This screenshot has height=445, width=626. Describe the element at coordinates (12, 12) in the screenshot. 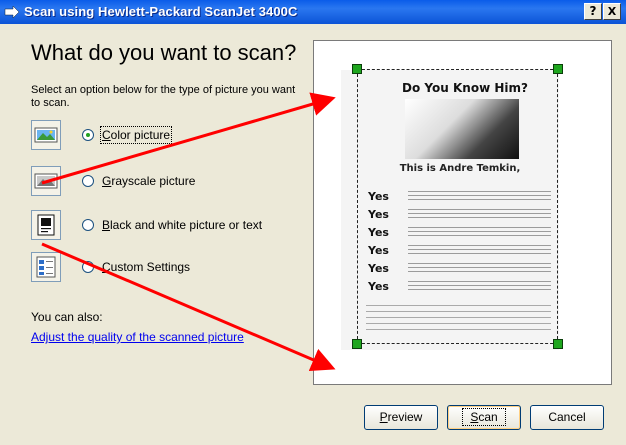

I see `scanner-arrow-icon` at that location.